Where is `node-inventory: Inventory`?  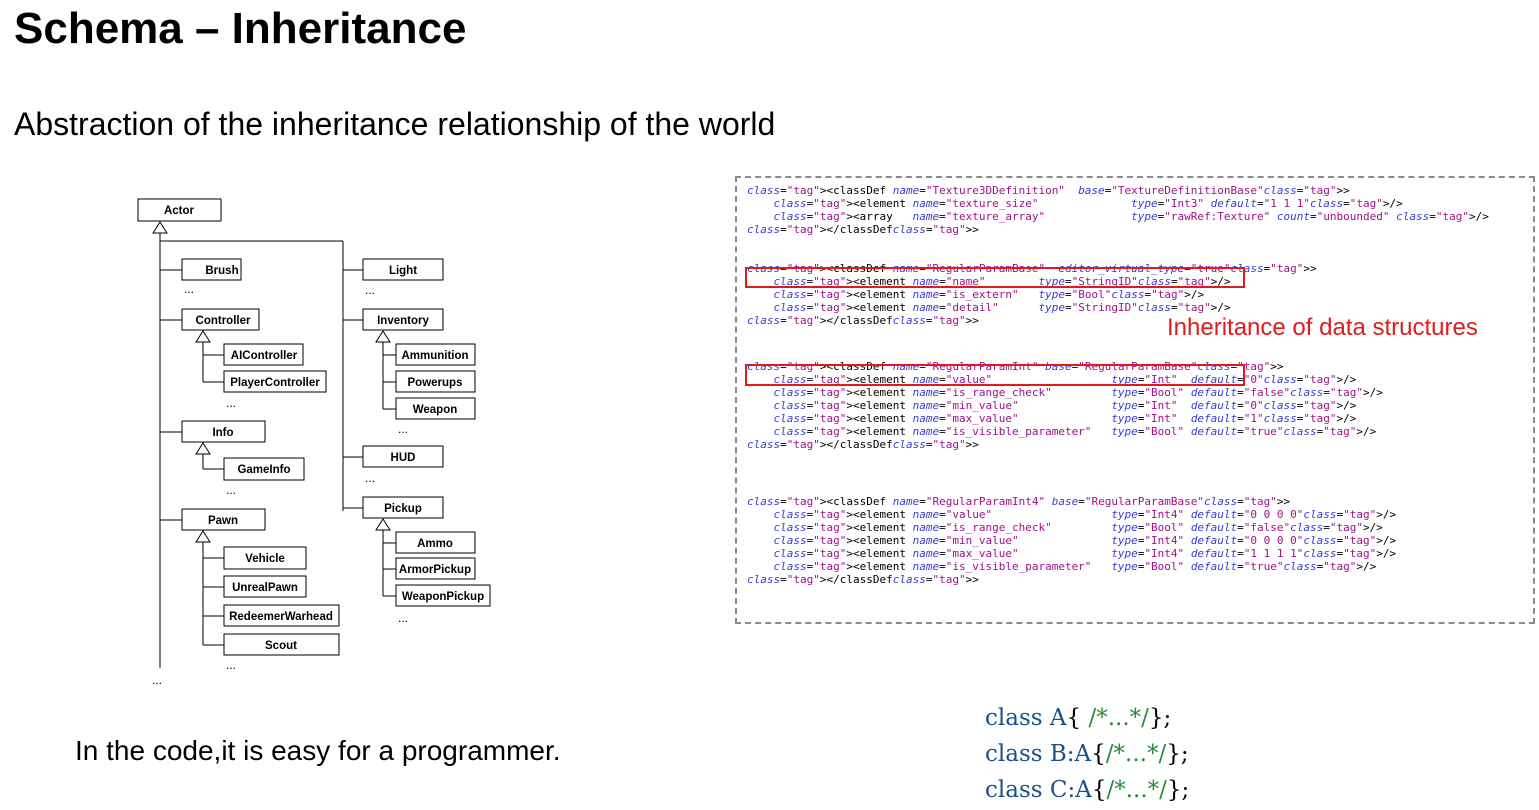
node-inventory: Inventory is located at coordinates (403, 321).